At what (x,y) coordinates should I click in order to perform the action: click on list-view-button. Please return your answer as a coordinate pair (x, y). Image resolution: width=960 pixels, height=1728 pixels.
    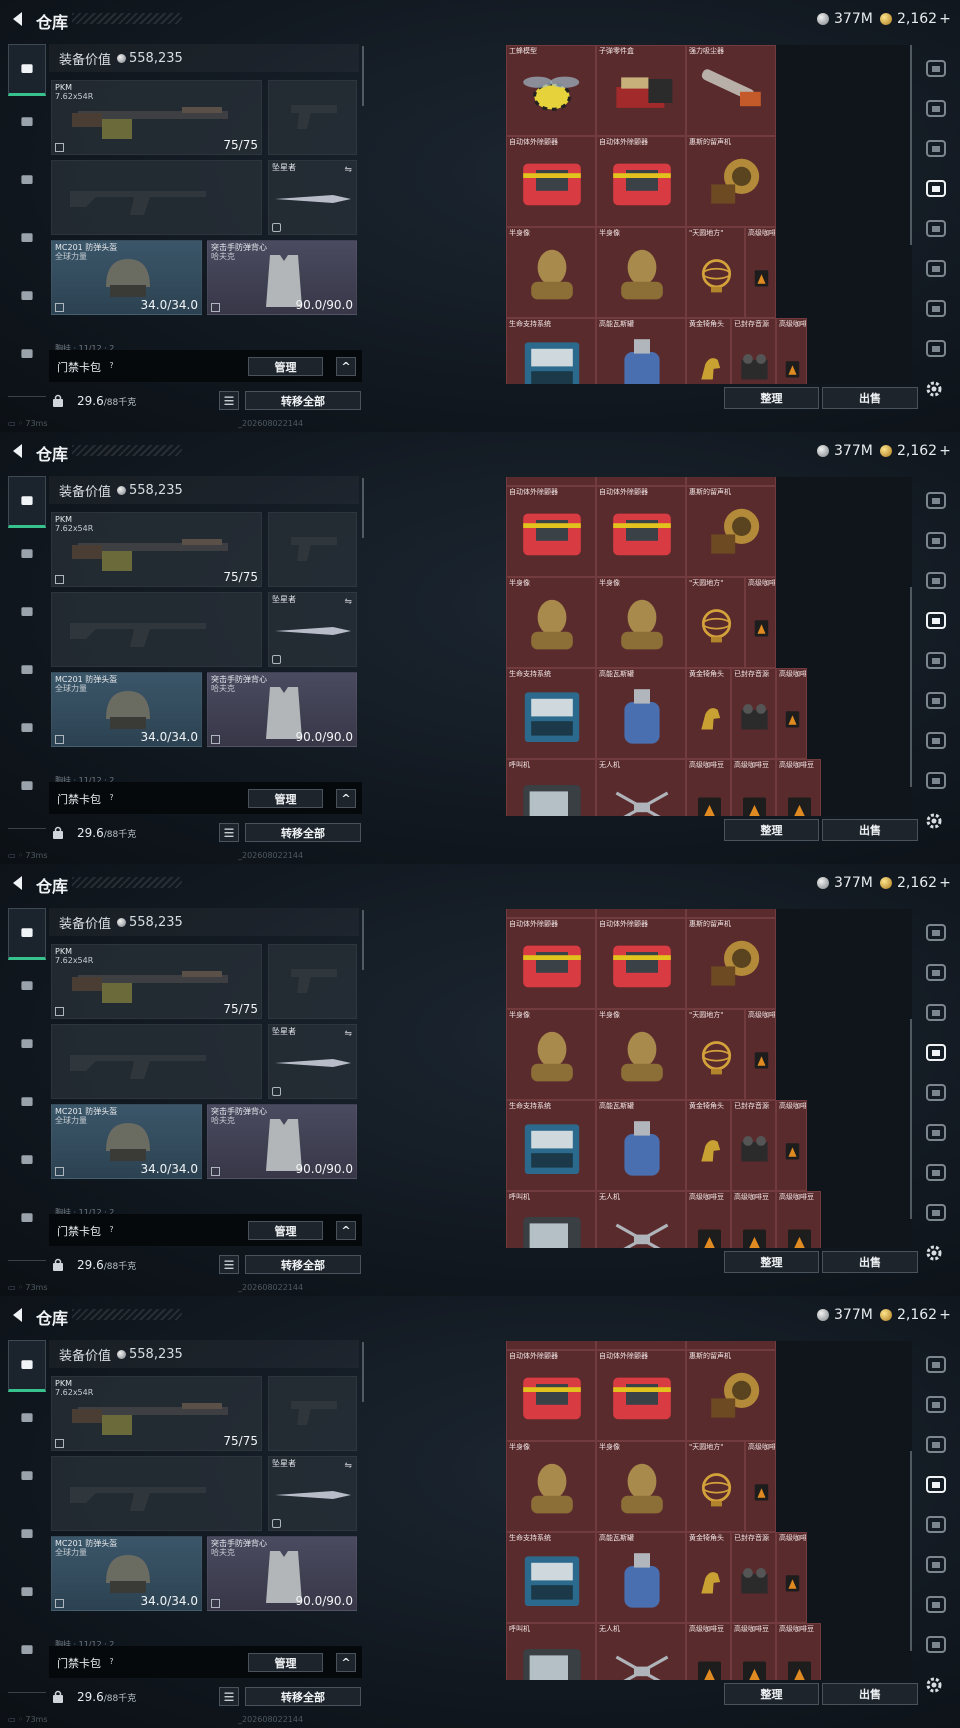
    Looking at the image, I should click on (229, 1696).